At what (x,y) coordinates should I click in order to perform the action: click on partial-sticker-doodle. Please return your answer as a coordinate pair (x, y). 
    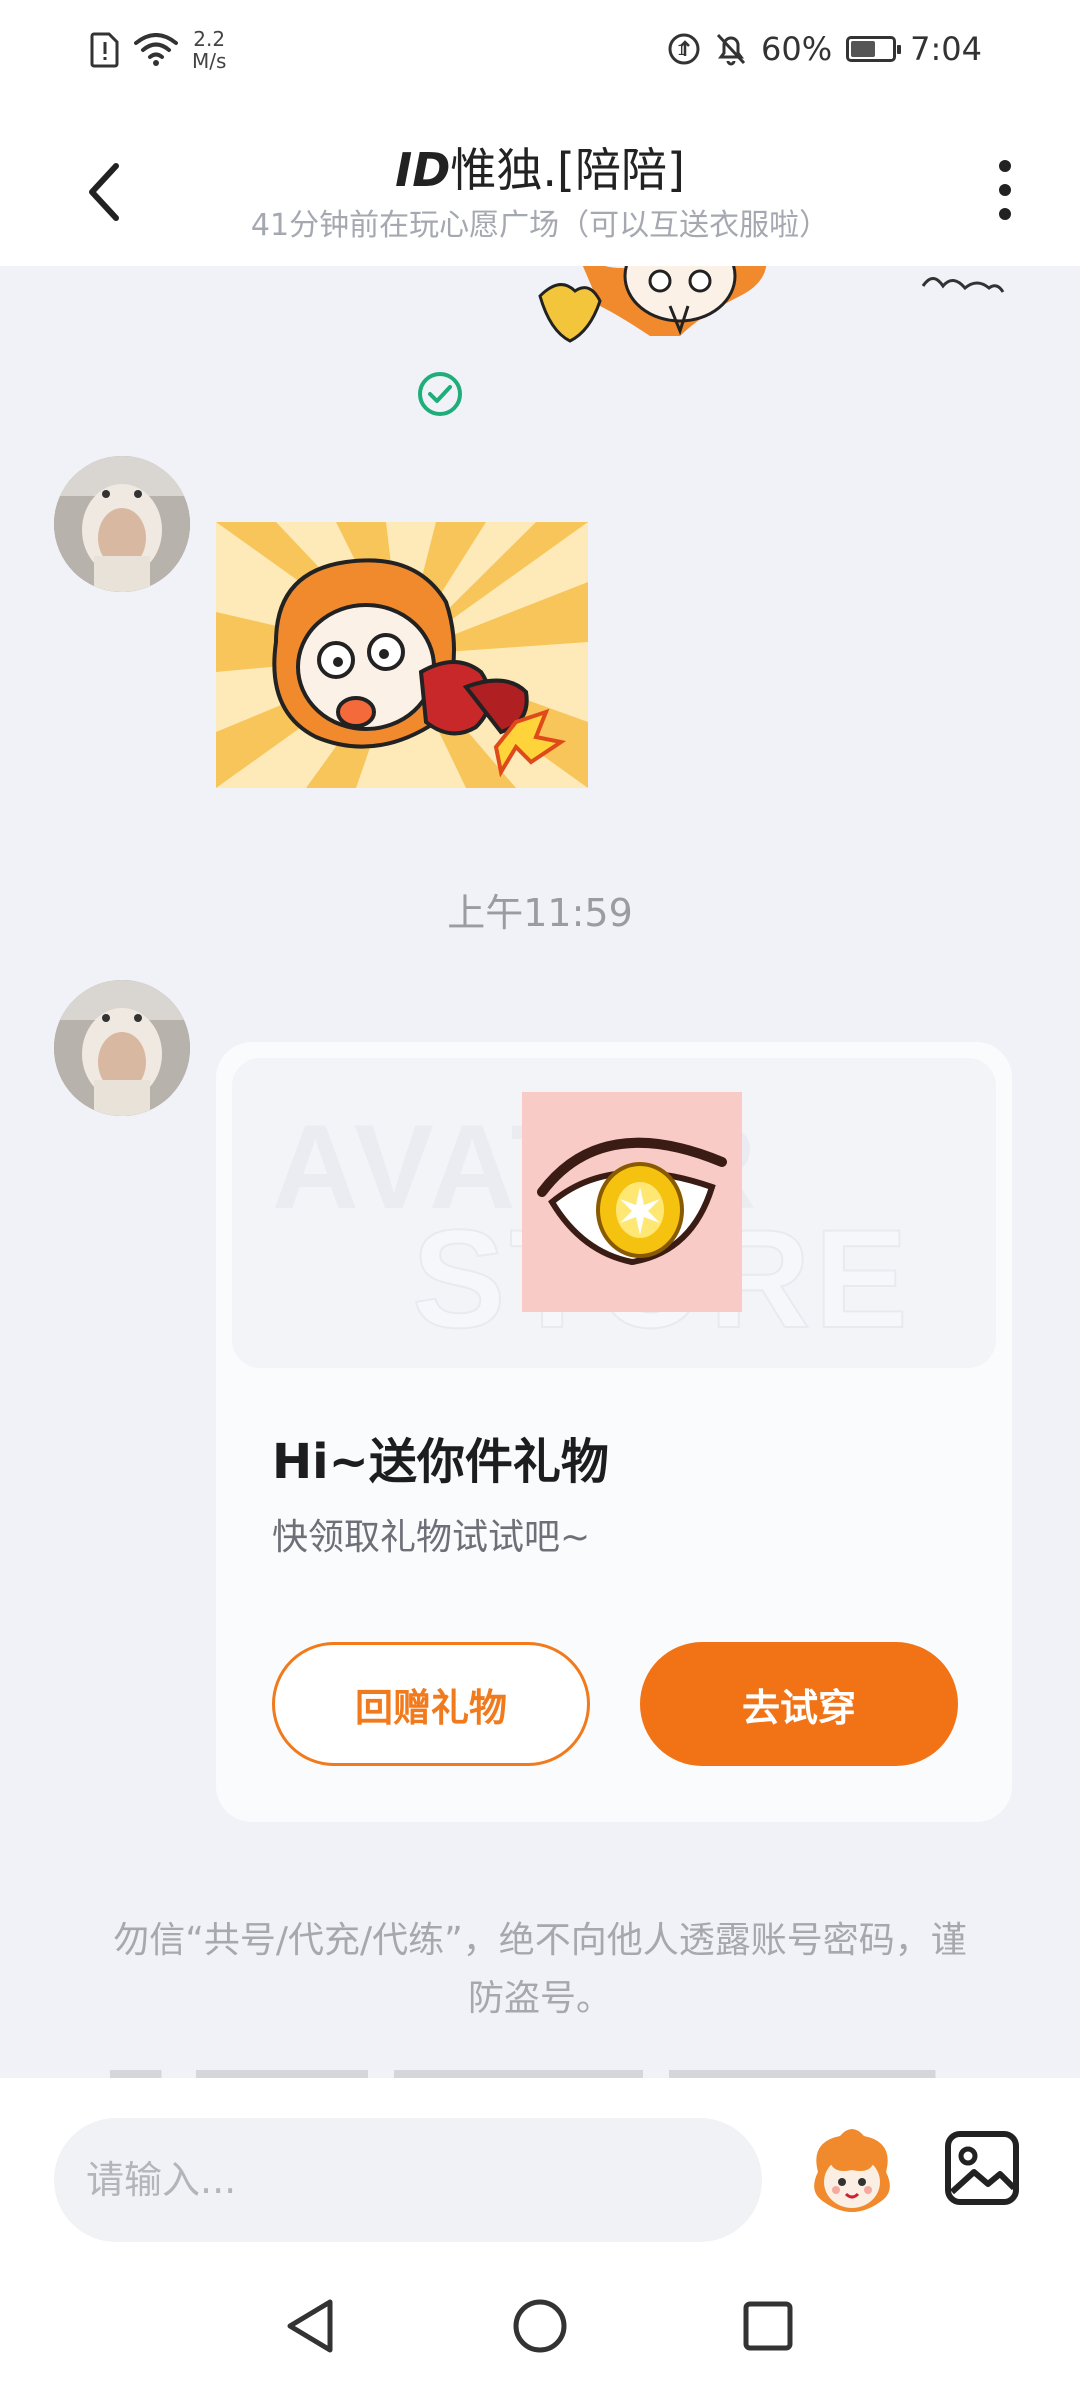
    Looking at the image, I should click on (963, 285).